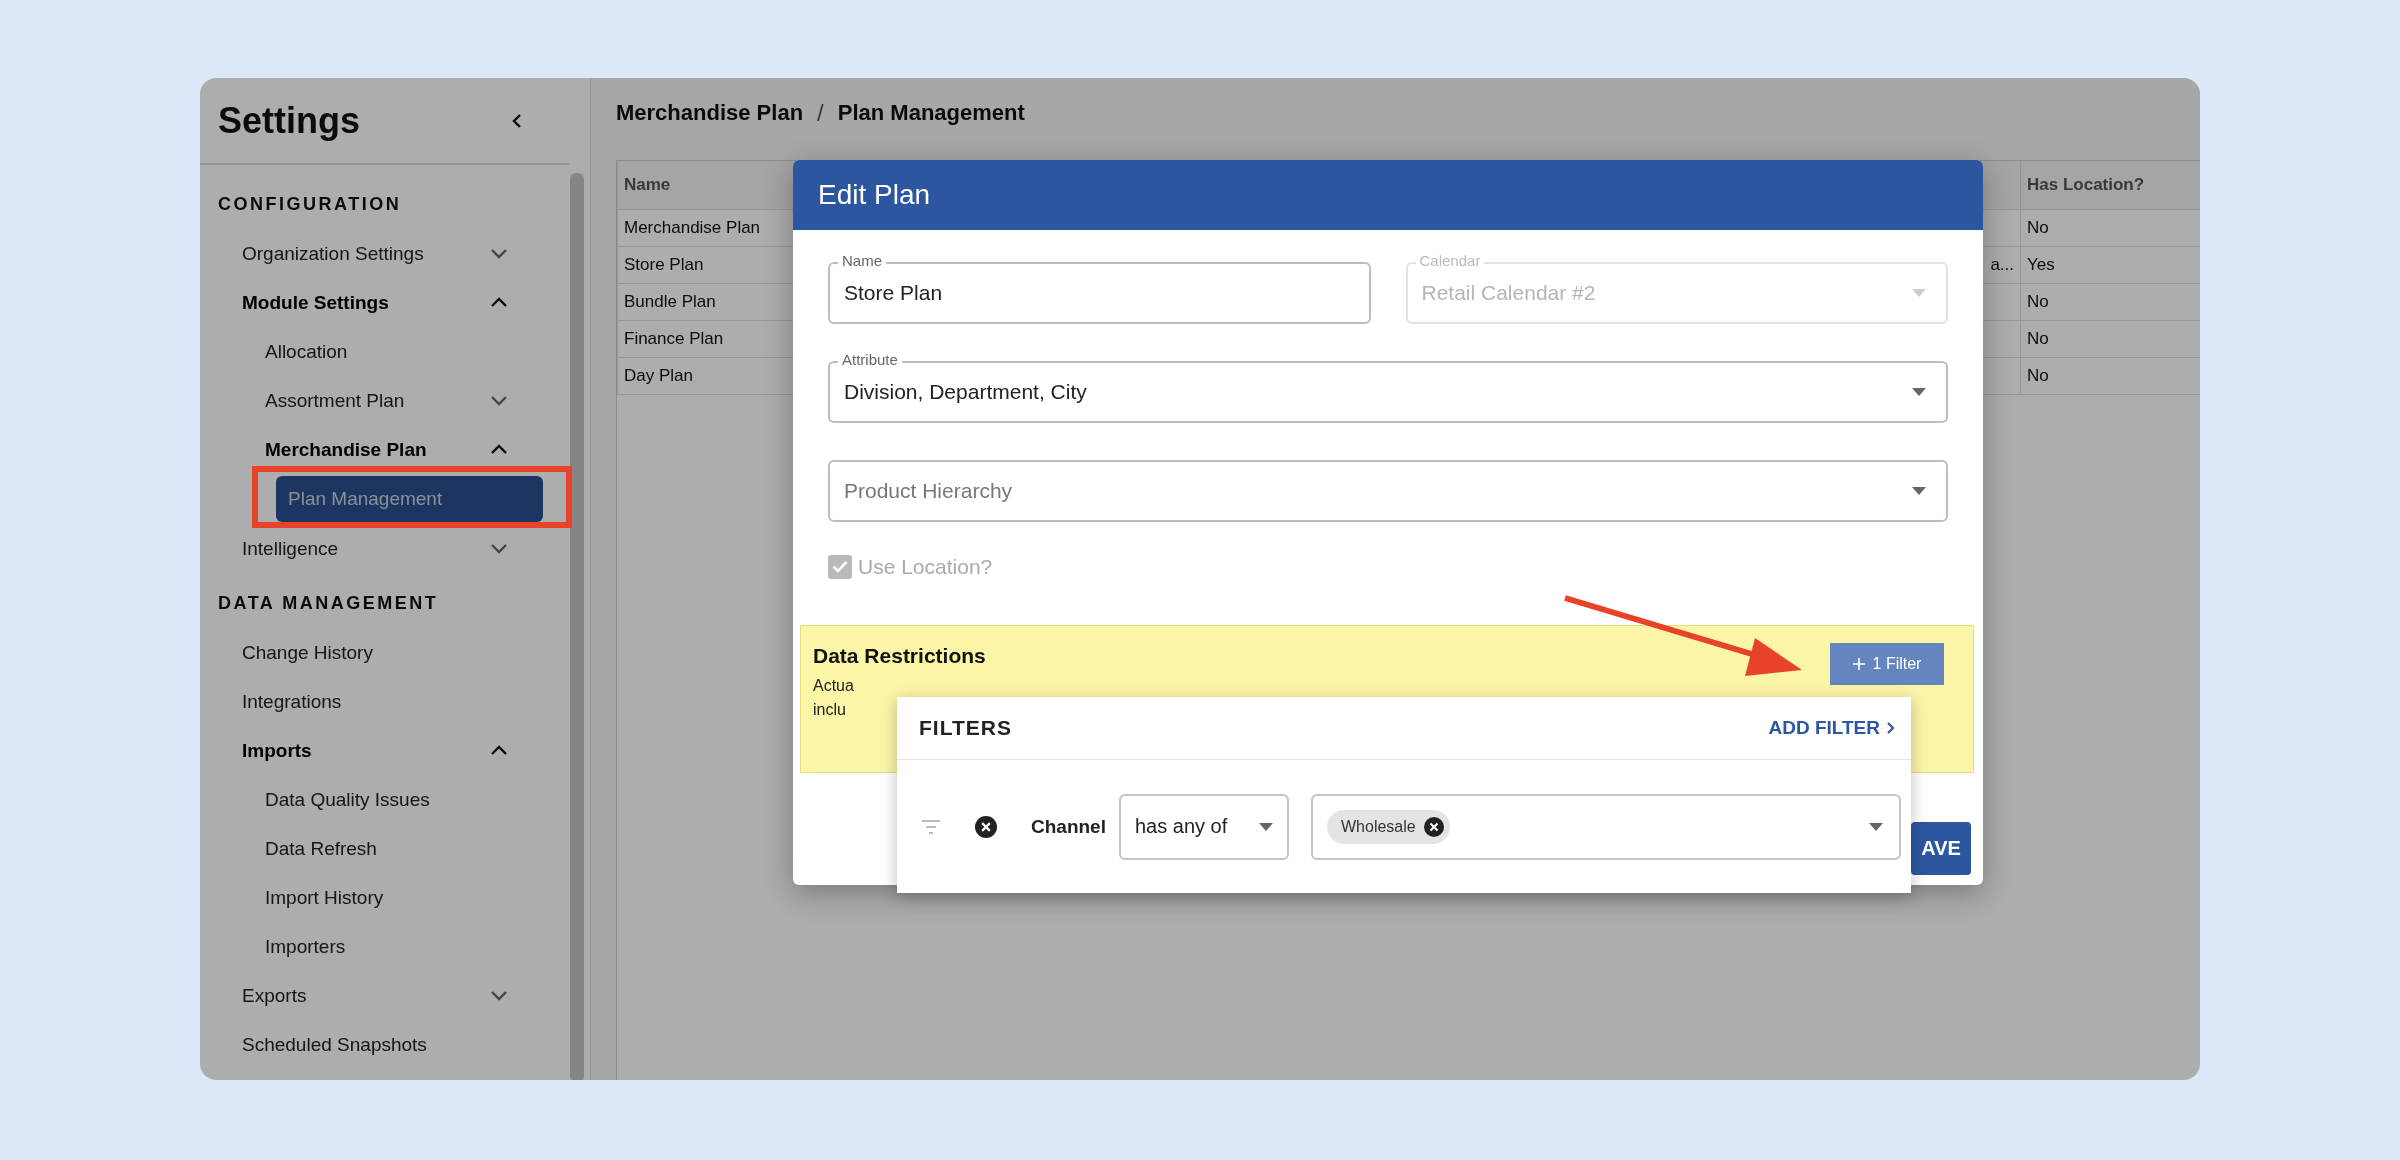 Image resolution: width=2400 pixels, height=1160 pixels. I want to click on sidebar-item: Assortment Plan, so click(373, 400).